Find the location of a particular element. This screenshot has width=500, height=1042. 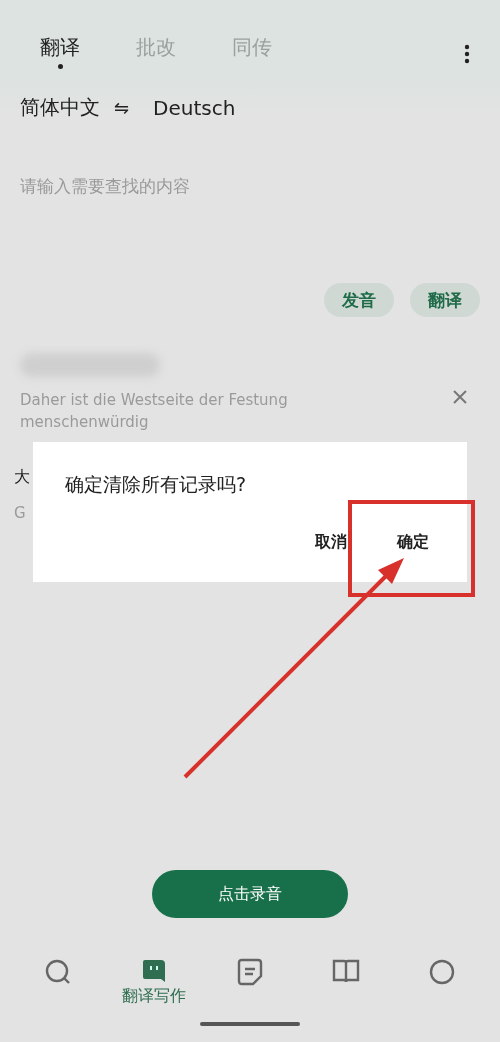

dialog-button: 取消 is located at coordinates (331, 542).